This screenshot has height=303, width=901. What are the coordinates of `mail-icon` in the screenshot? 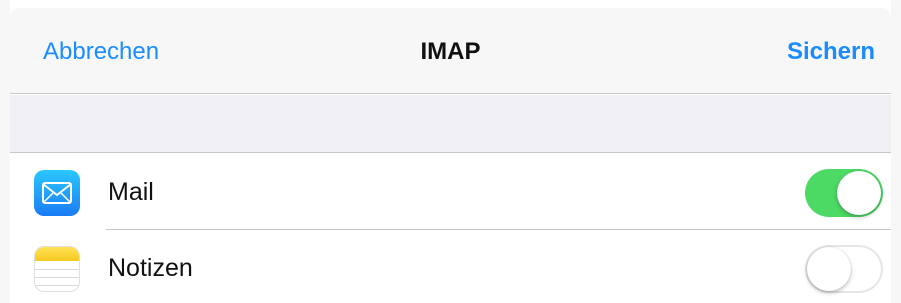 It's located at (57, 193).